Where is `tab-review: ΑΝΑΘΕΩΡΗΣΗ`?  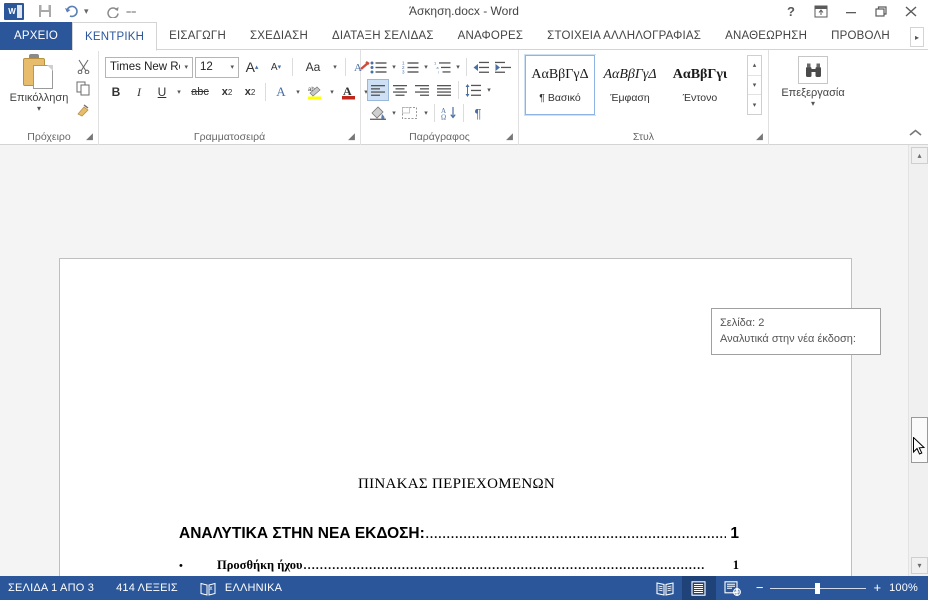
tab-review: ΑΝΑΘΕΩΡΗΣΗ is located at coordinates (766, 36).